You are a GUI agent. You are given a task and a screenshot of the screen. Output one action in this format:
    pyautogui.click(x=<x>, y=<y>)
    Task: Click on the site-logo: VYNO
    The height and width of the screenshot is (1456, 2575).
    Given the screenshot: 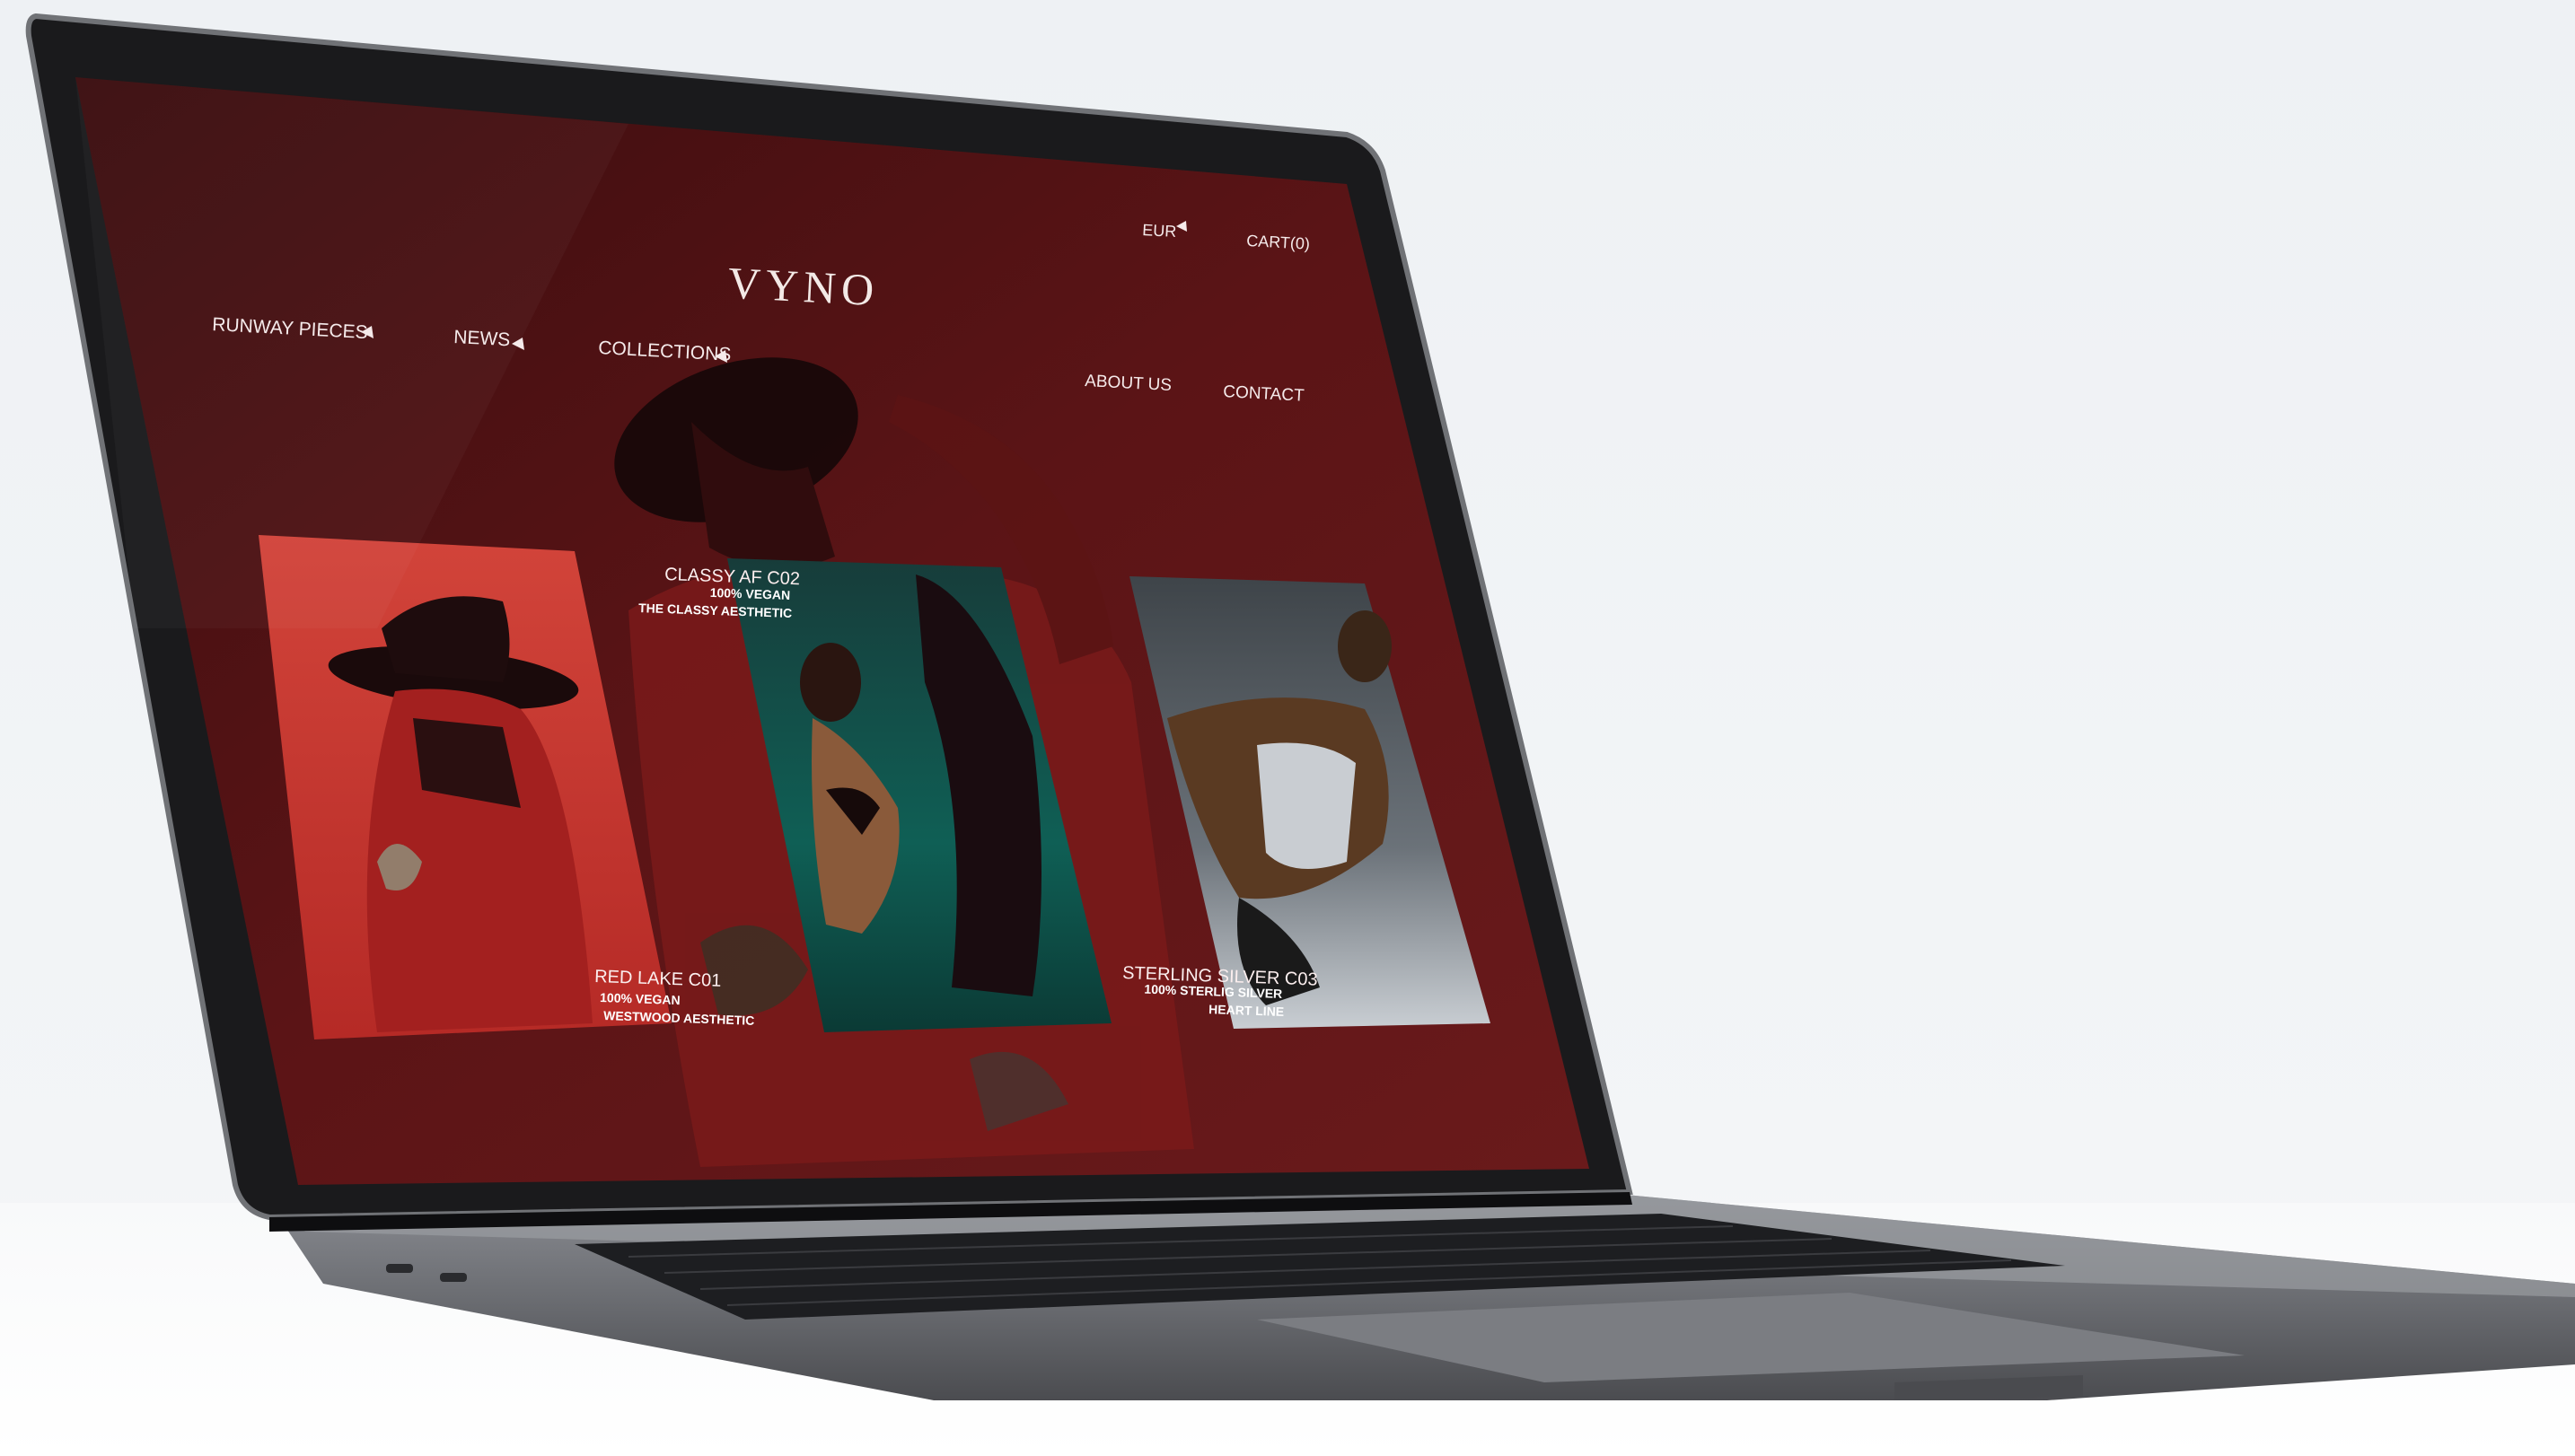 What is the action you would take?
    pyautogui.click(x=803, y=287)
    